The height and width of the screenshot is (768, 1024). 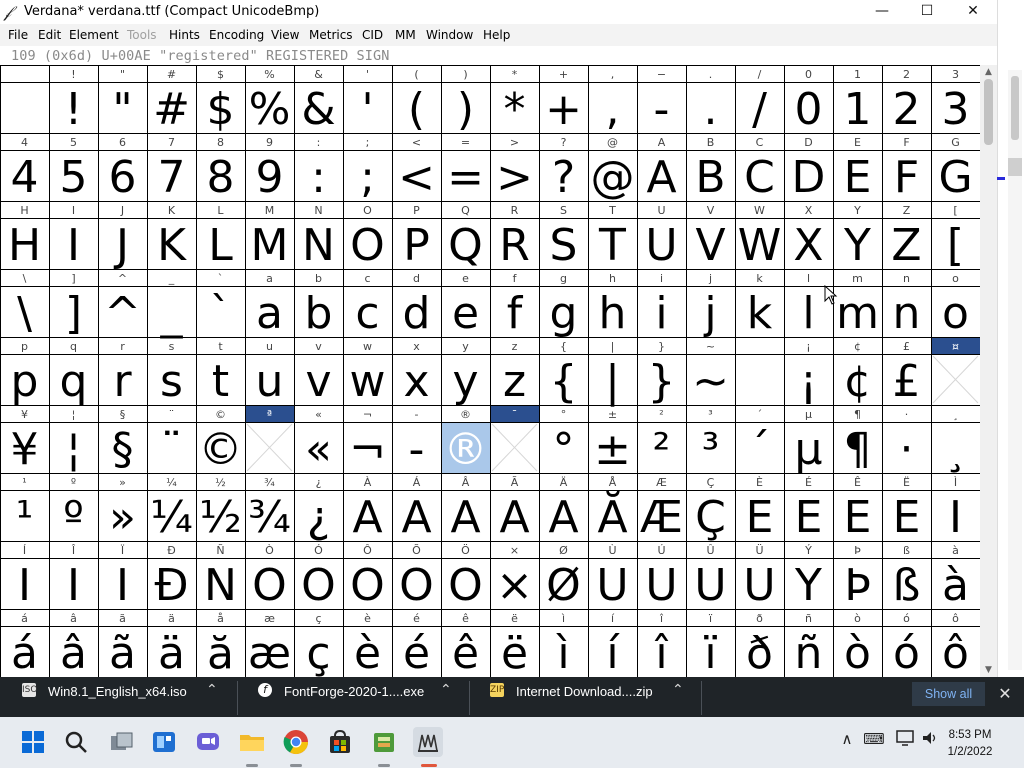 What do you see at coordinates (988, 72) in the screenshot?
I see `scroll-up-arrow-icon: ▲` at bounding box center [988, 72].